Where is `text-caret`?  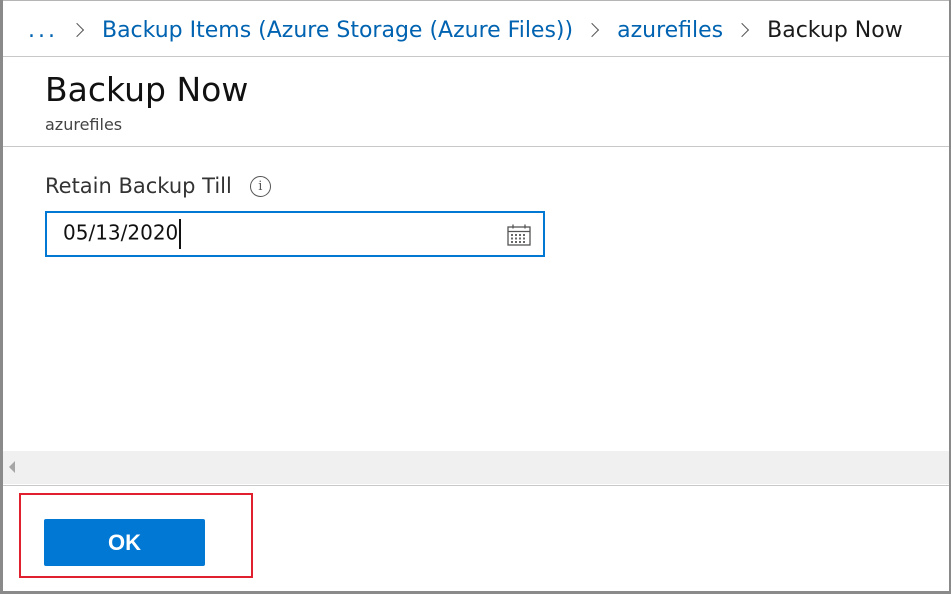
text-caret is located at coordinates (180, 234).